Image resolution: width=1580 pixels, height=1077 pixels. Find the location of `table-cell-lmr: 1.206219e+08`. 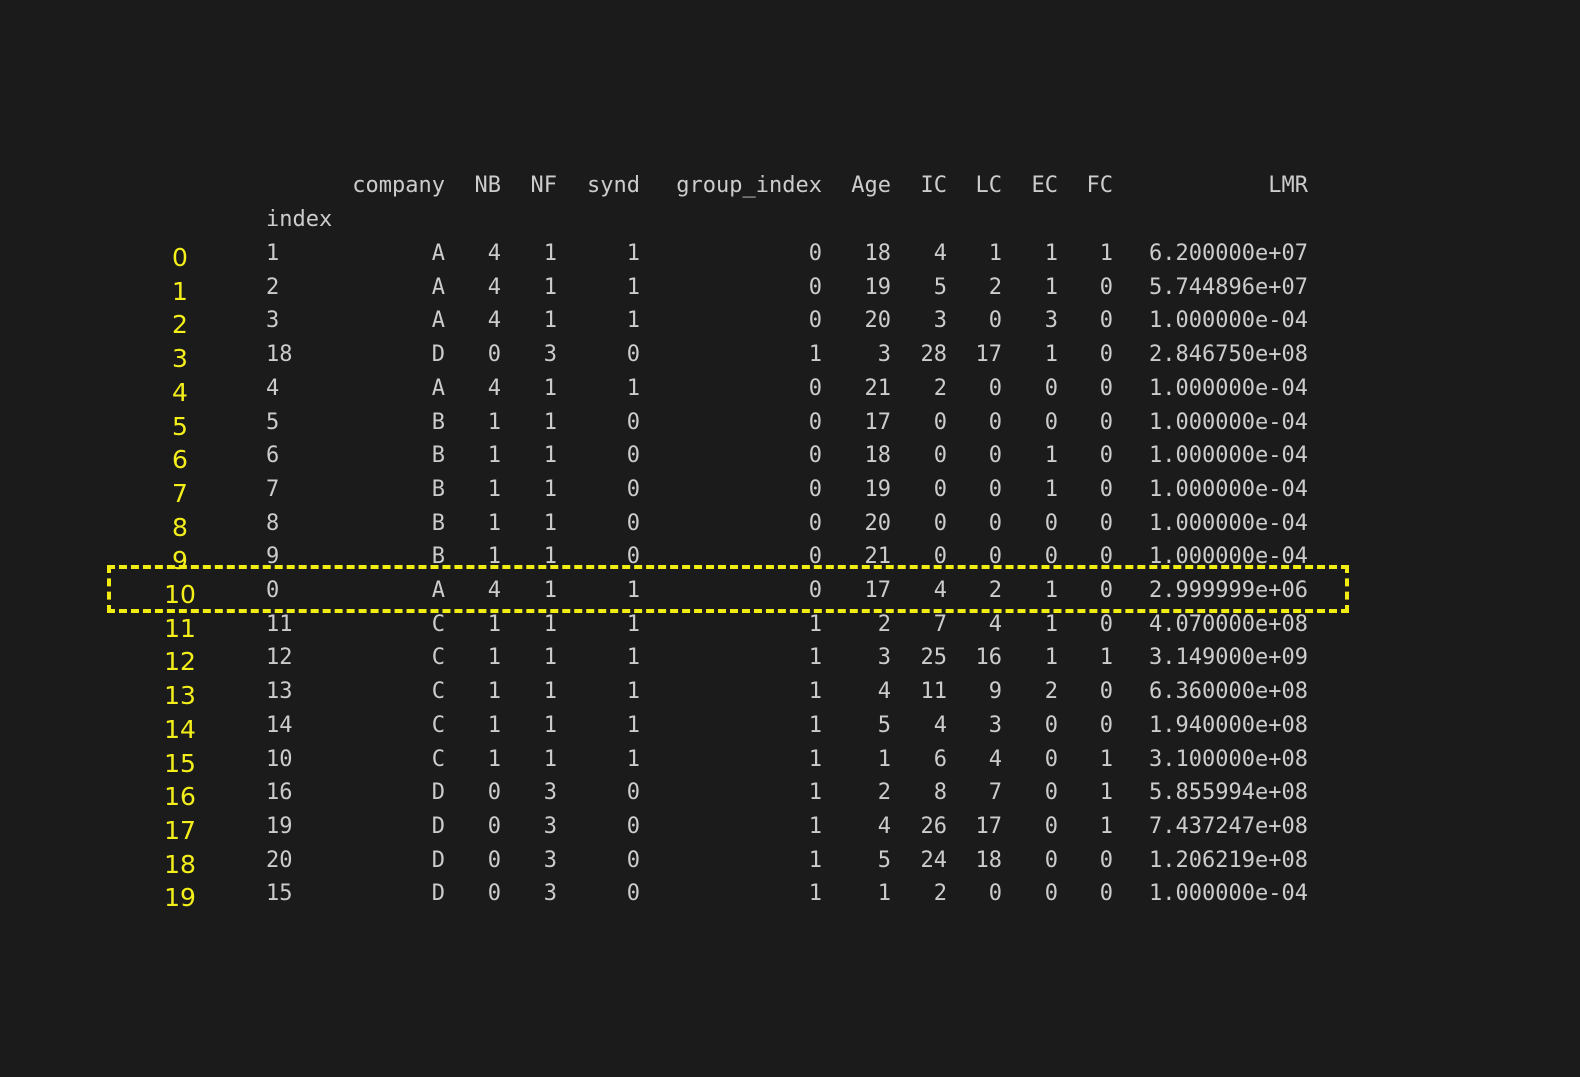

table-cell-lmr: 1.206219e+08 is located at coordinates (1228, 860).